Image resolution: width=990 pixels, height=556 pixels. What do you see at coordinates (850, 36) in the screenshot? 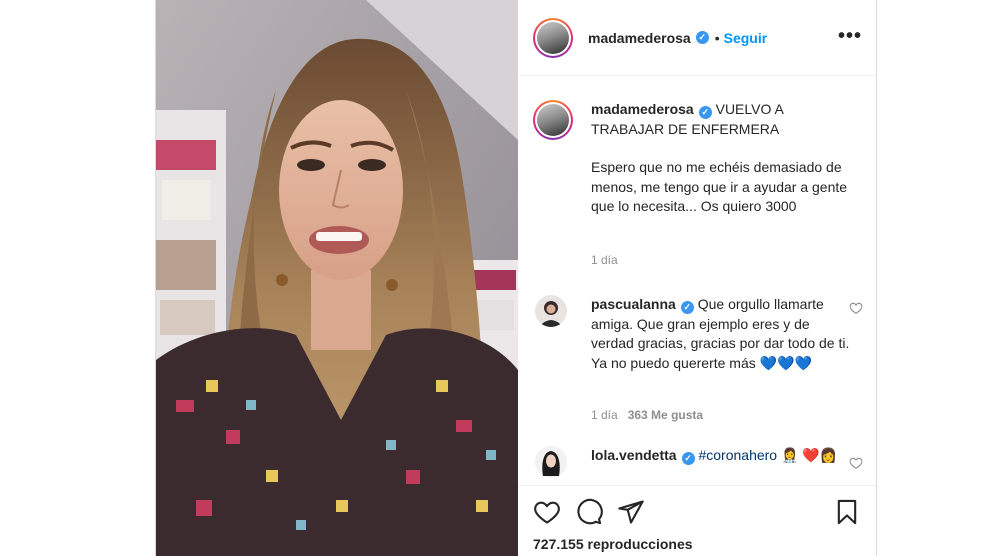
I see `more-options-icon: •••` at bounding box center [850, 36].